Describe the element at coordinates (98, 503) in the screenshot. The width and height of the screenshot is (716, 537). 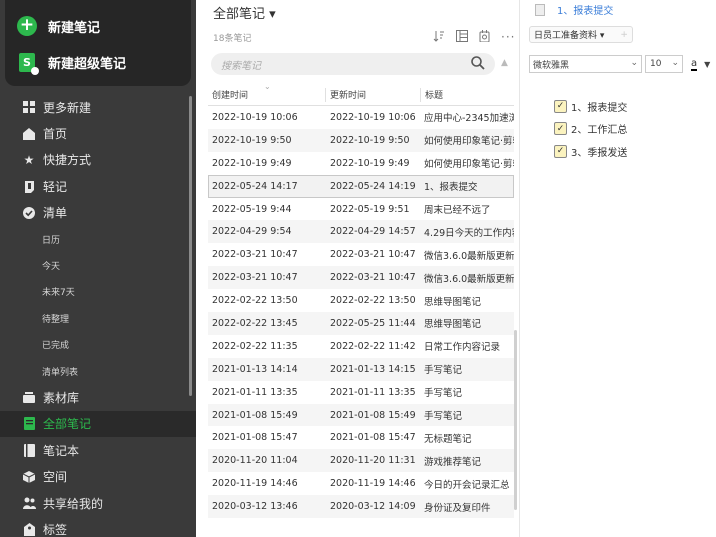
I see `sidebar-item-shared-with-me: 共享给我的` at that location.